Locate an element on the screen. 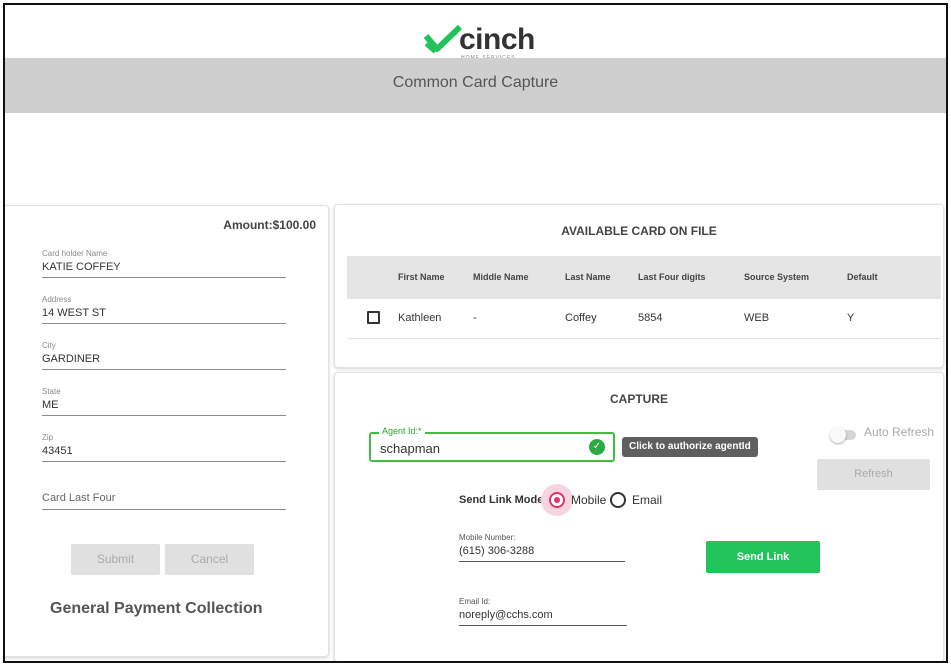 This screenshot has height=667, width=951. row-select-checkbox is located at coordinates (373, 317).